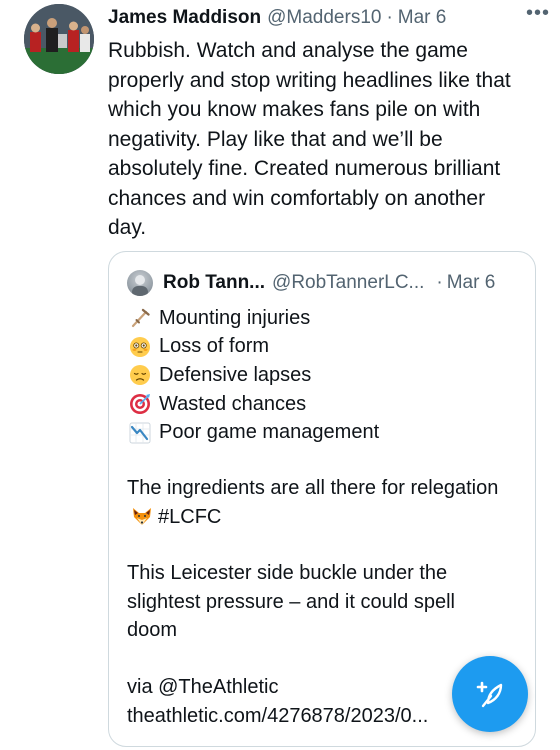 This screenshot has width=560, height=750. What do you see at coordinates (214, 346) in the screenshot?
I see `list-item-label: Loss of form` at bounding box center [214, 346].